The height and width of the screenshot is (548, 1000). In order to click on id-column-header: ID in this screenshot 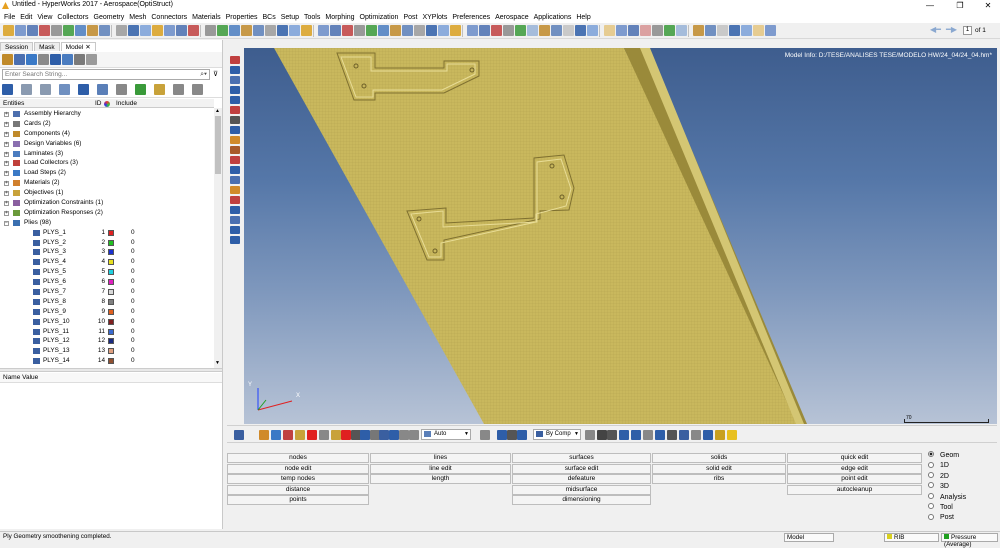, I will do `click(98, 103)`.